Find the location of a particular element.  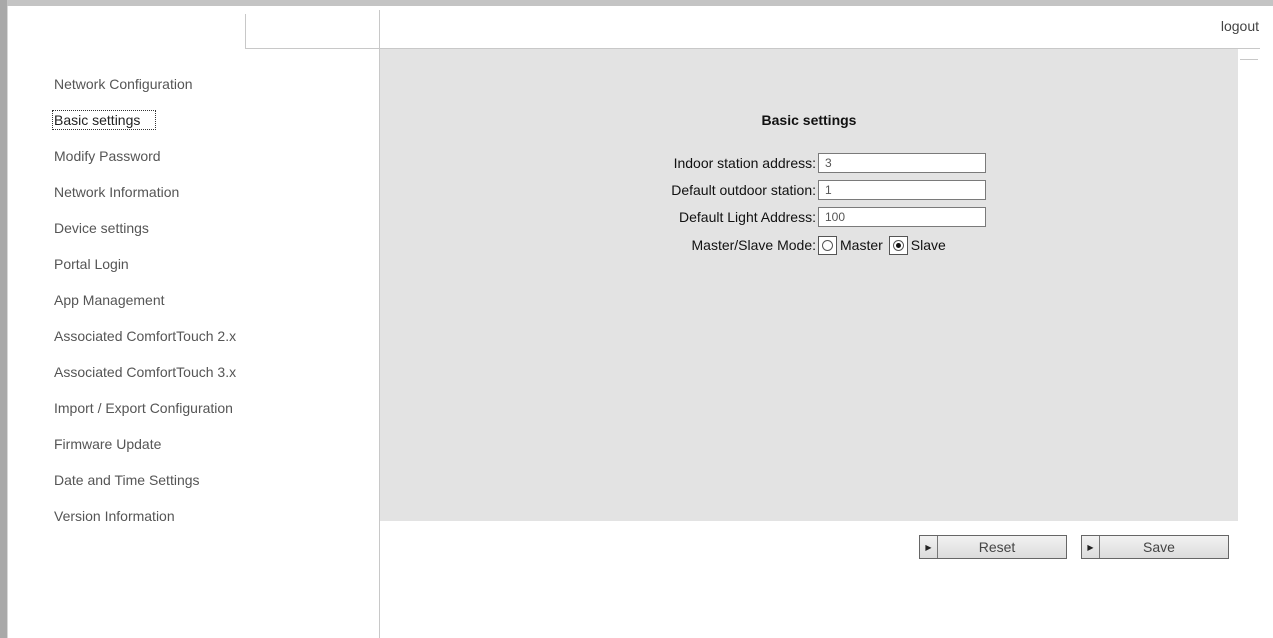

radio-unchecked-icon is located at coordinates (827, 245).